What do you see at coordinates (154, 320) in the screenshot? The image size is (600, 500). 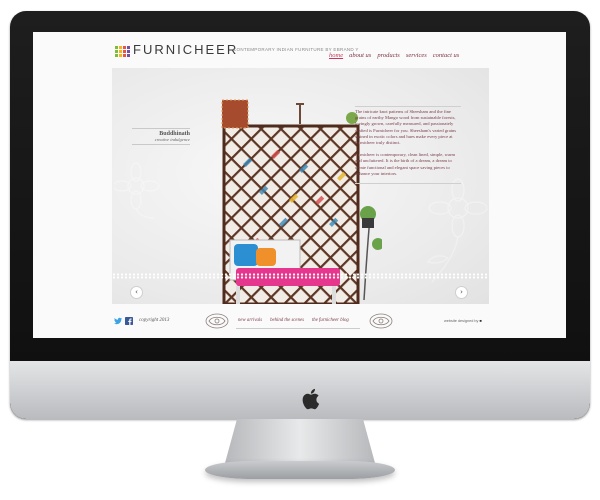 I see `copyright-text: copyright 2013` at bounding box center [154, 320].